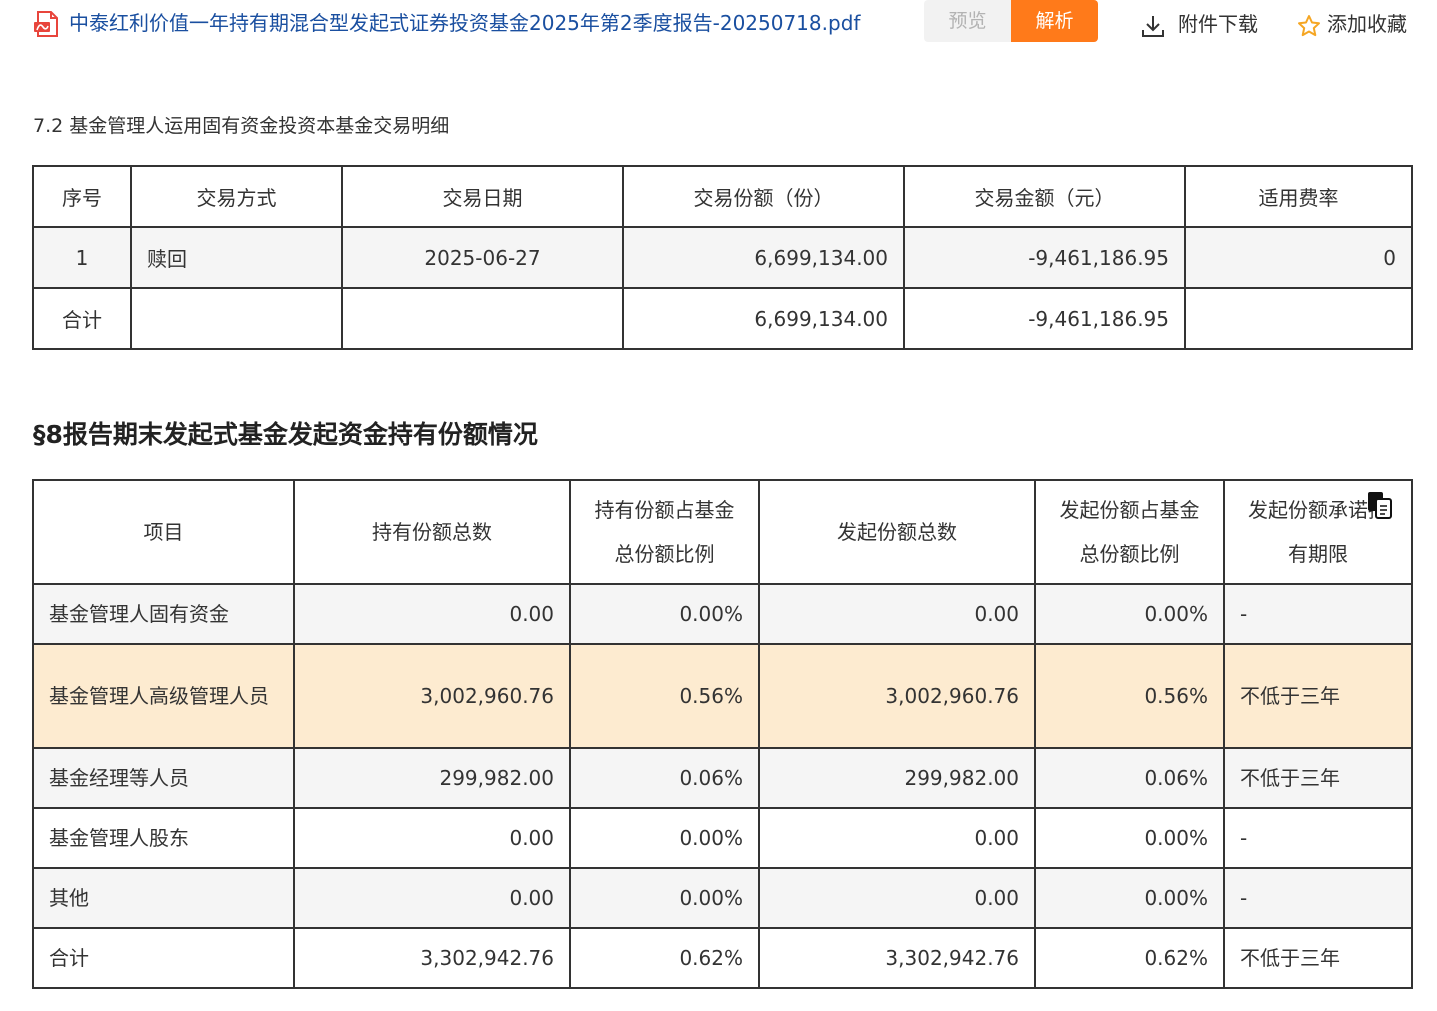  Describe the element at coordinates (241, 126) in the screenshot. I see `section-7-2-title: 7.2 基金管理人运用固有资金投资本基金交易明细` at that location.